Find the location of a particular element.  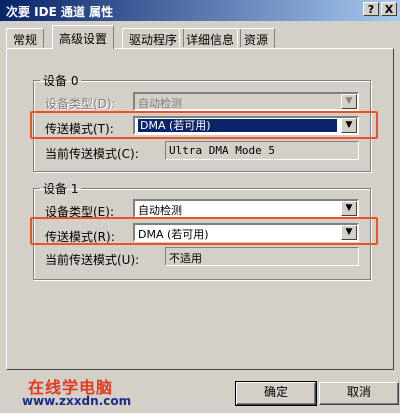

tab-resources: 资源 is located at coordinates (256, 38).